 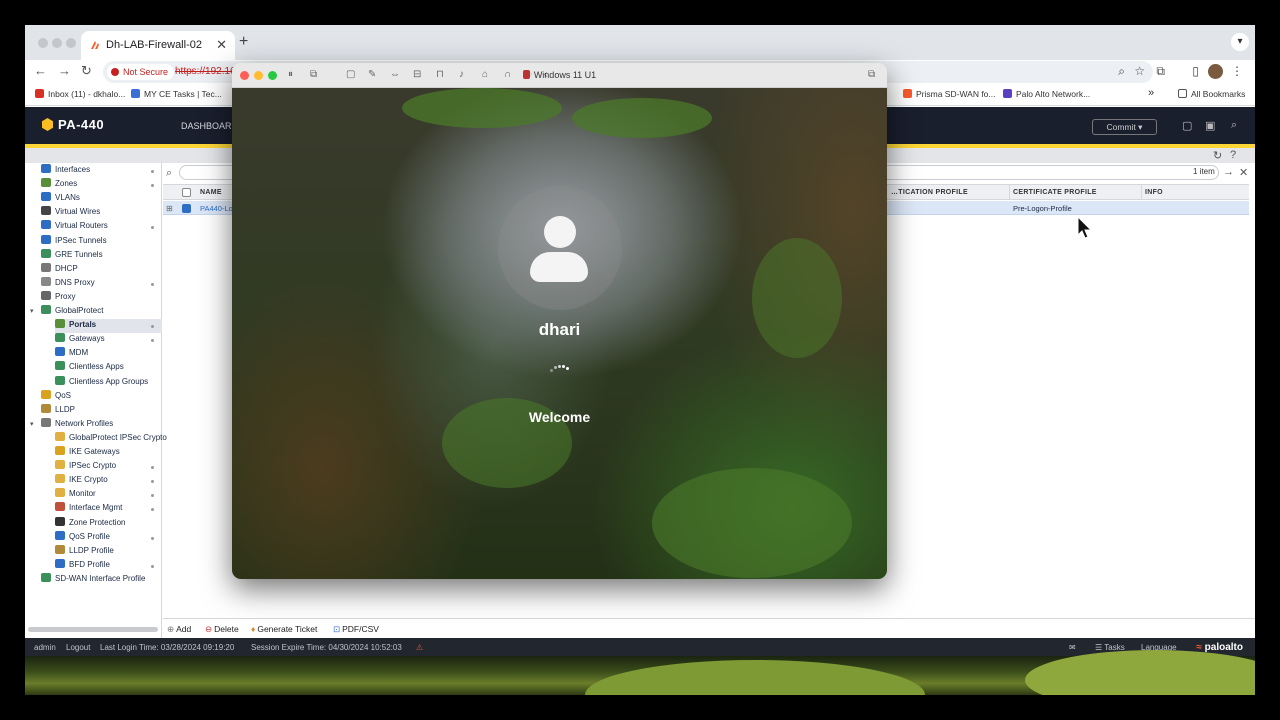 I want to click on sidebar-item-zone-protection: Zone Protection, so click(x=93, y=523).